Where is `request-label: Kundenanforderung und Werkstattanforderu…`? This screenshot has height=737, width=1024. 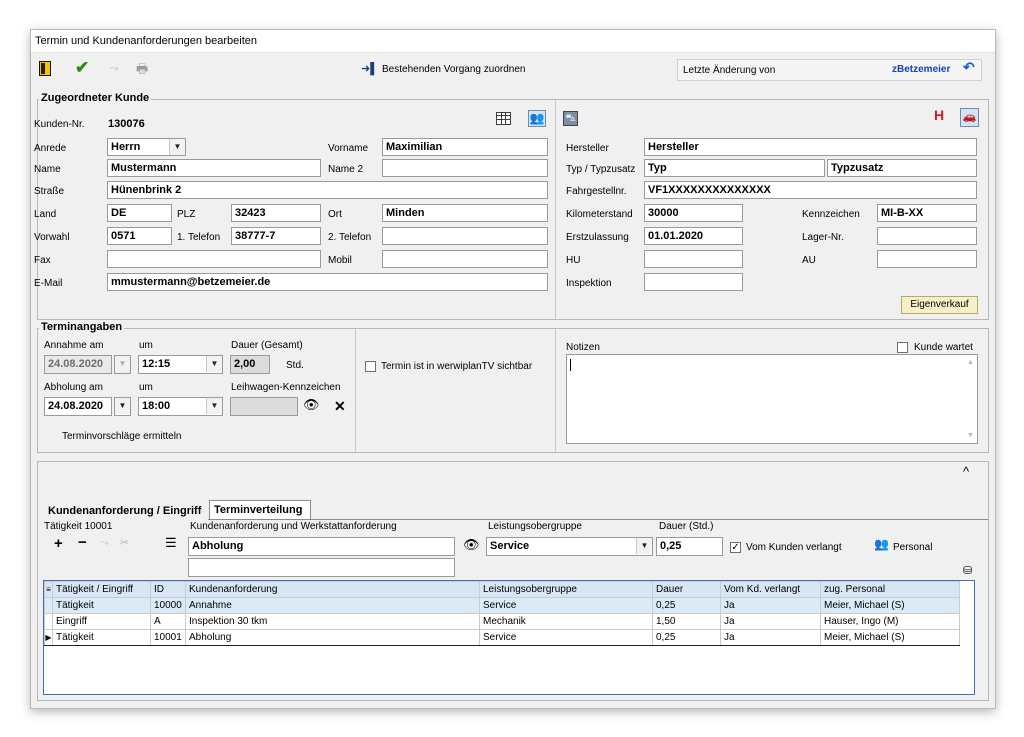 request-label: Kundenanforderung und Werkstattanforderu… is located at coordinates (293, 526).